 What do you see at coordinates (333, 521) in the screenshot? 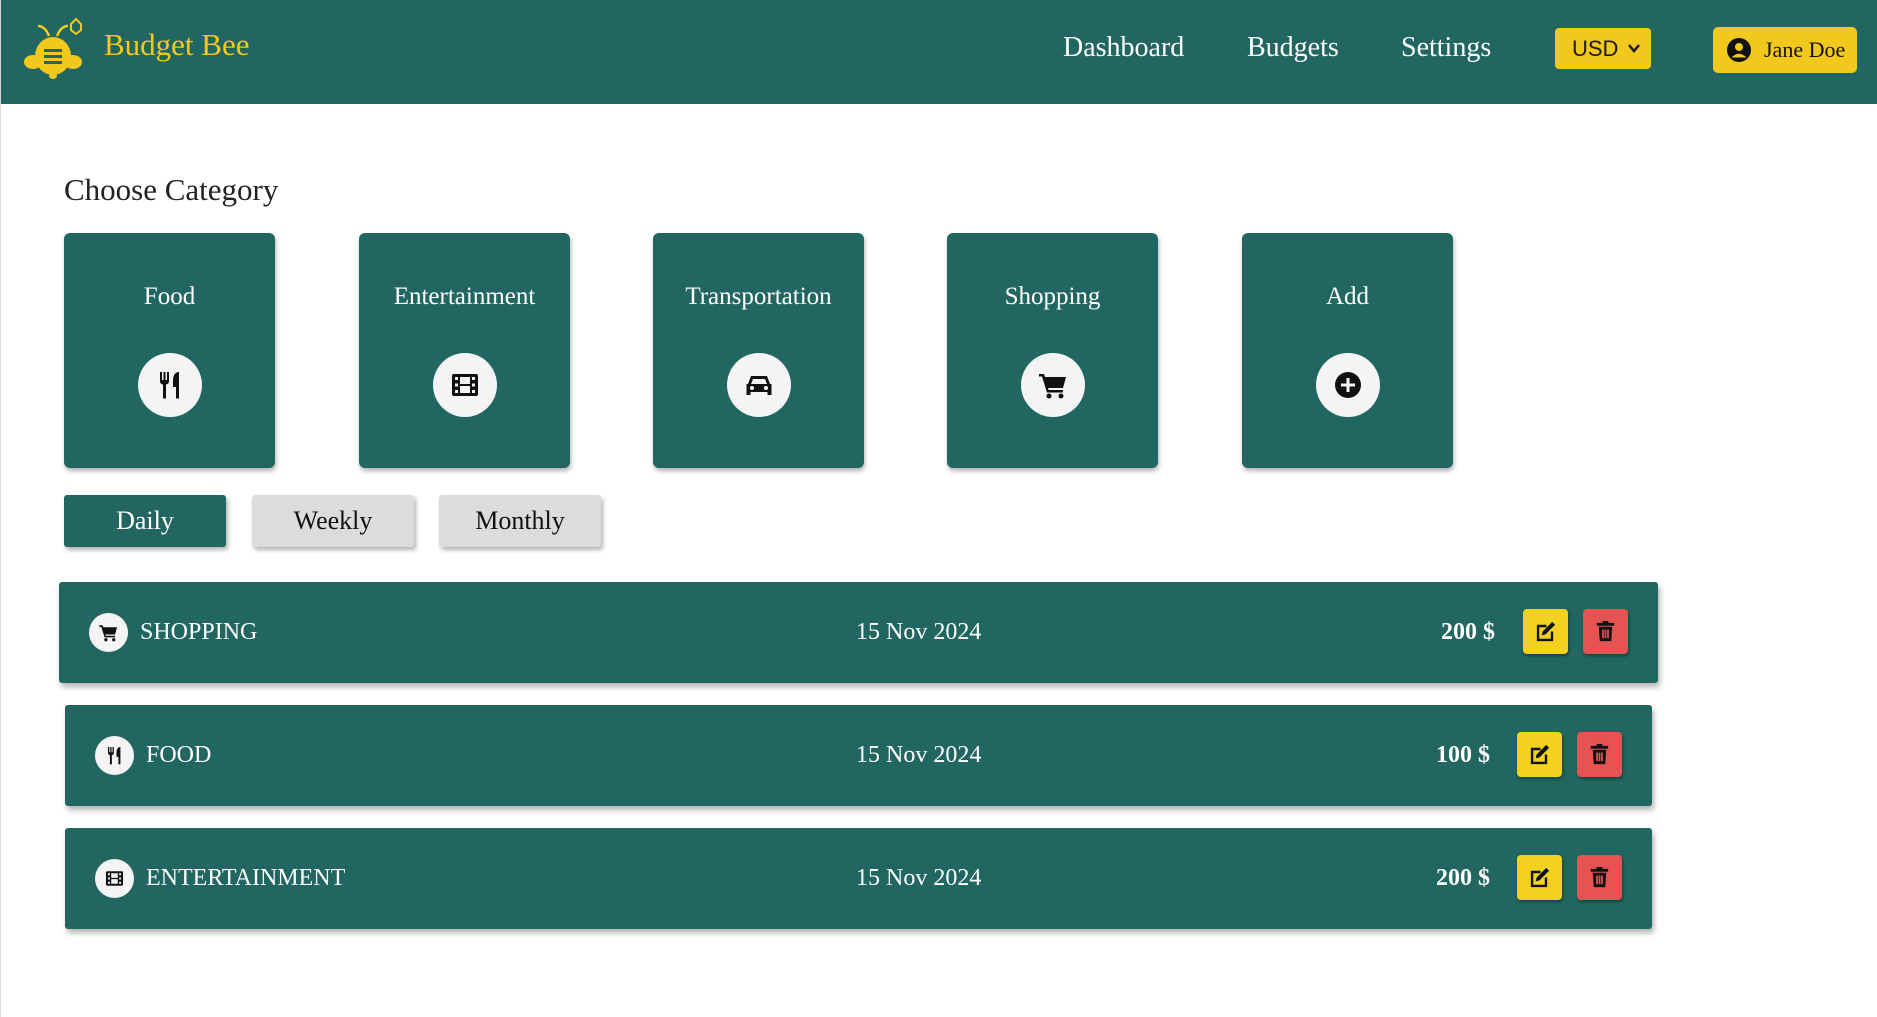
I see `tab-weekly: Weekly` at bounding box center [333, 521].